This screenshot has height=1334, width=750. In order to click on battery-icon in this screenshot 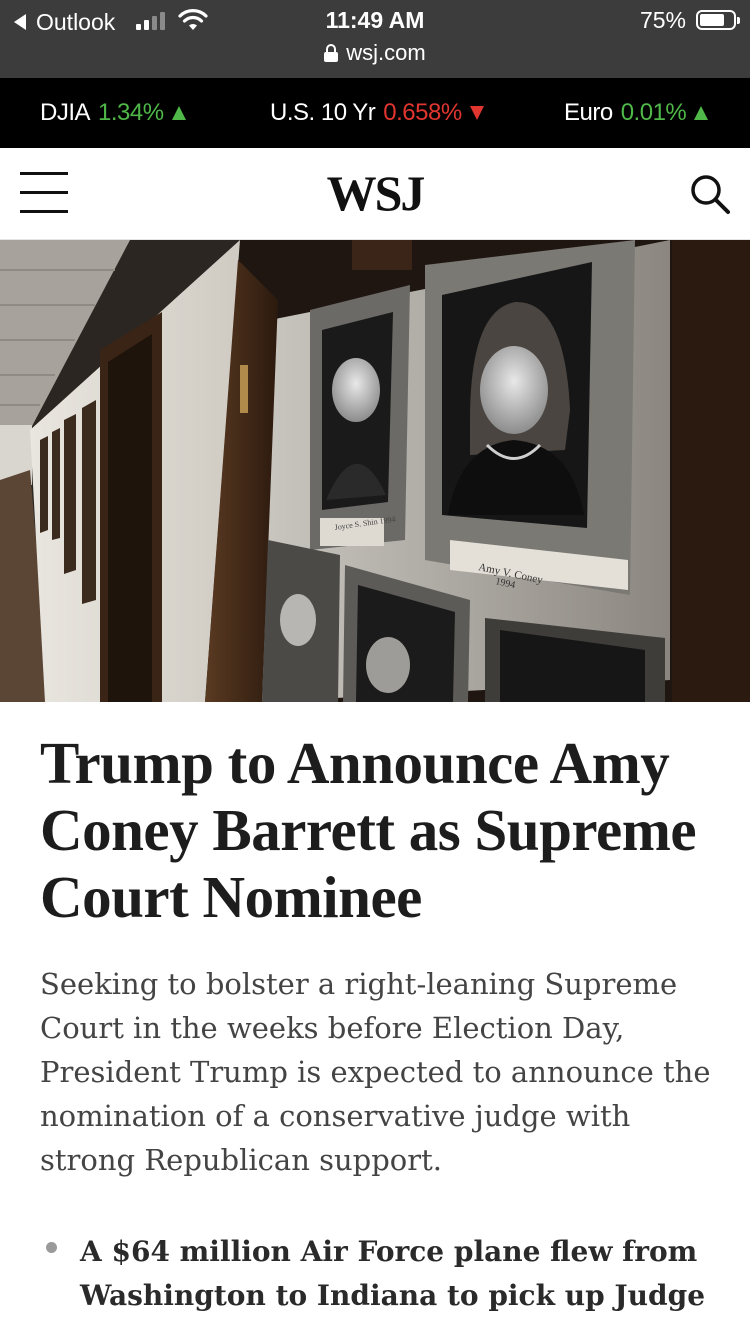, I will do `click(718, 20)`.